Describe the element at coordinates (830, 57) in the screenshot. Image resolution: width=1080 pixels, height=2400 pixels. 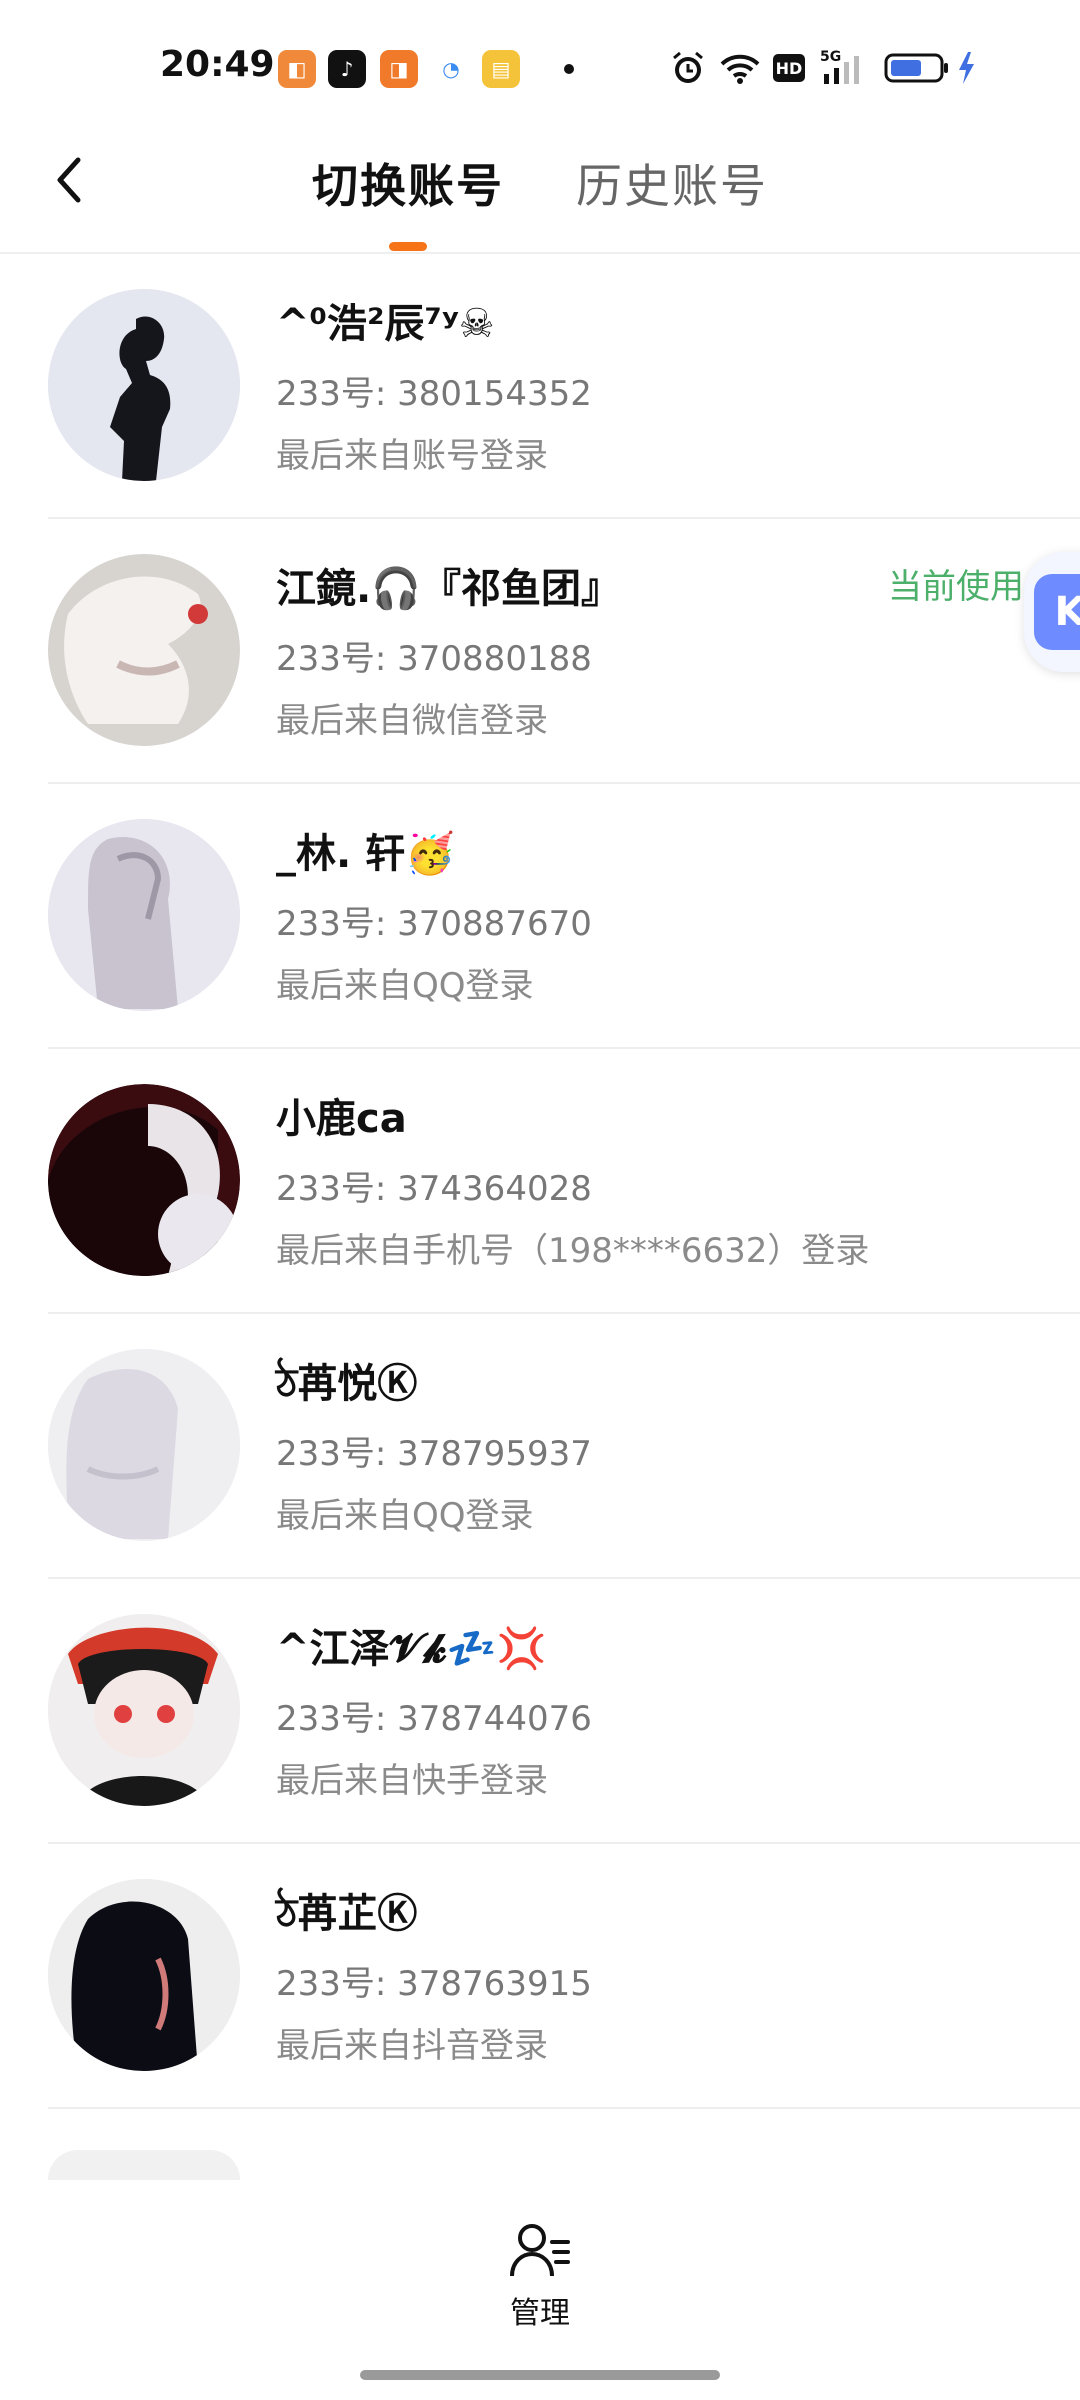
I see `svg-text: 5G` at that location.